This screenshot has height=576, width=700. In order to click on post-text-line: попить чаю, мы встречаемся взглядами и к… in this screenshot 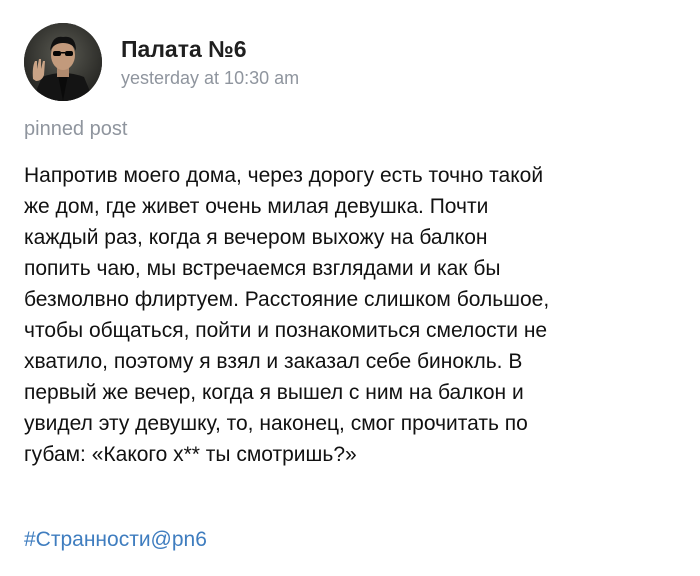, I will do `click(262, 268)`.